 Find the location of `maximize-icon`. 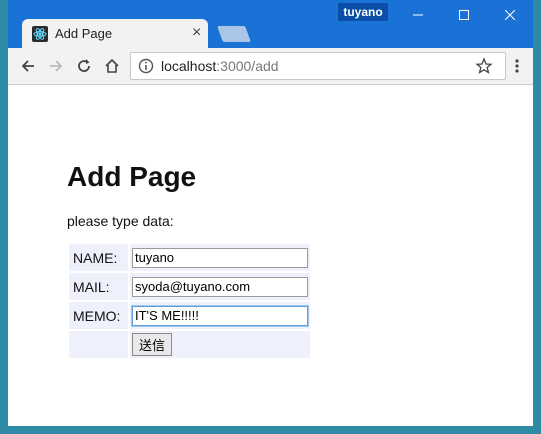

maximize-icon is located at coordinates (464, 15).